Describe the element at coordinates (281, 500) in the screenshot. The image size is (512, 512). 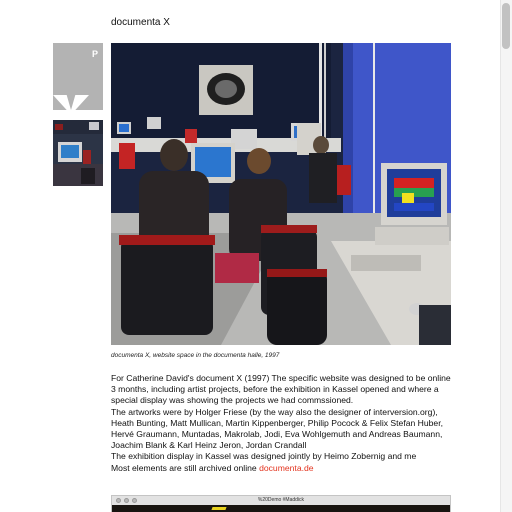
I see `demo-window-title: %20Demo #Maddick` at that location.